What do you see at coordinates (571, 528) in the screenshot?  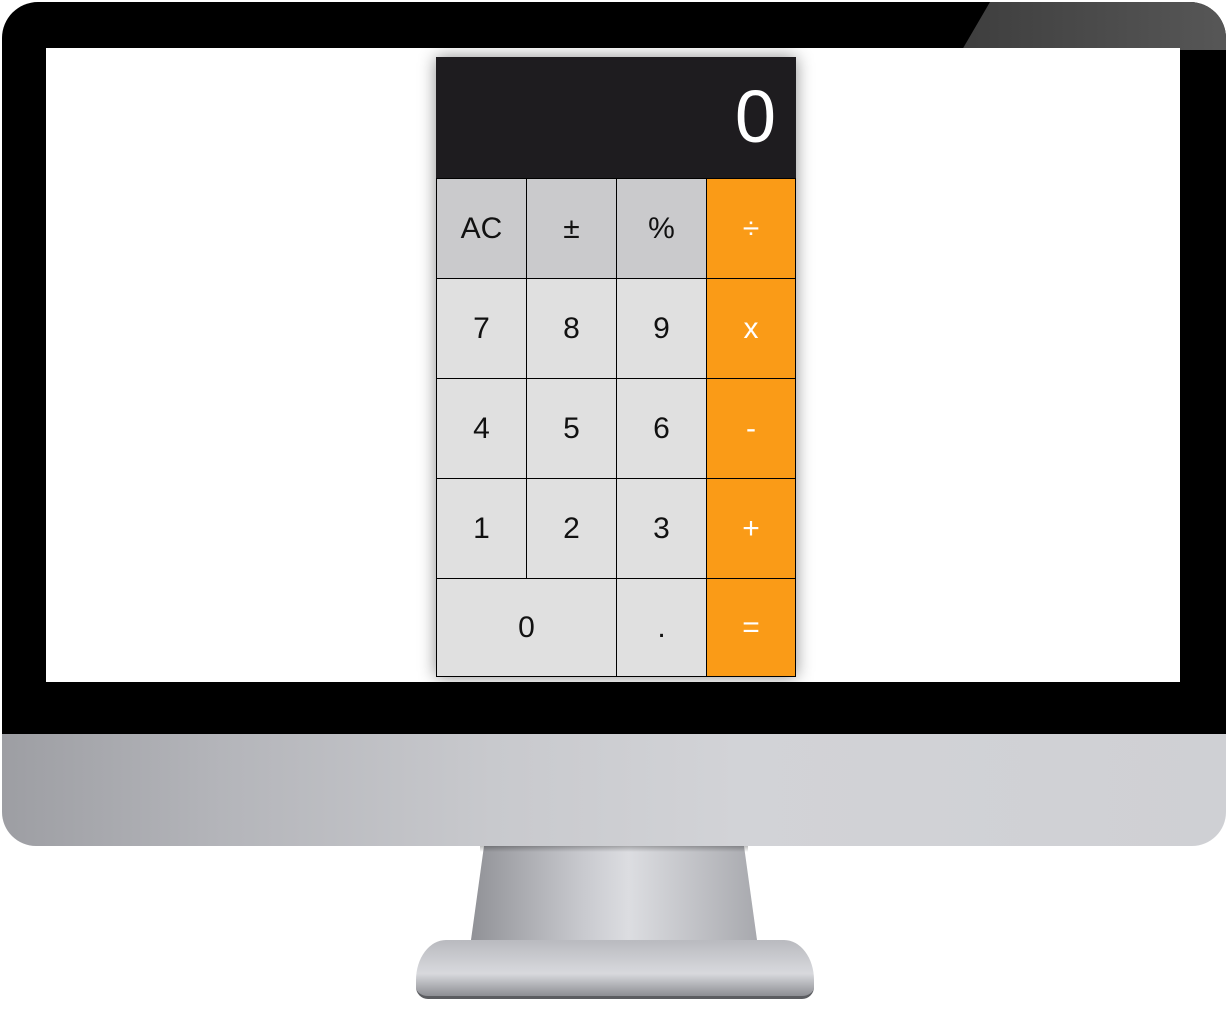 I see `digit-2-button: 2` at bounding box center [571, 528].